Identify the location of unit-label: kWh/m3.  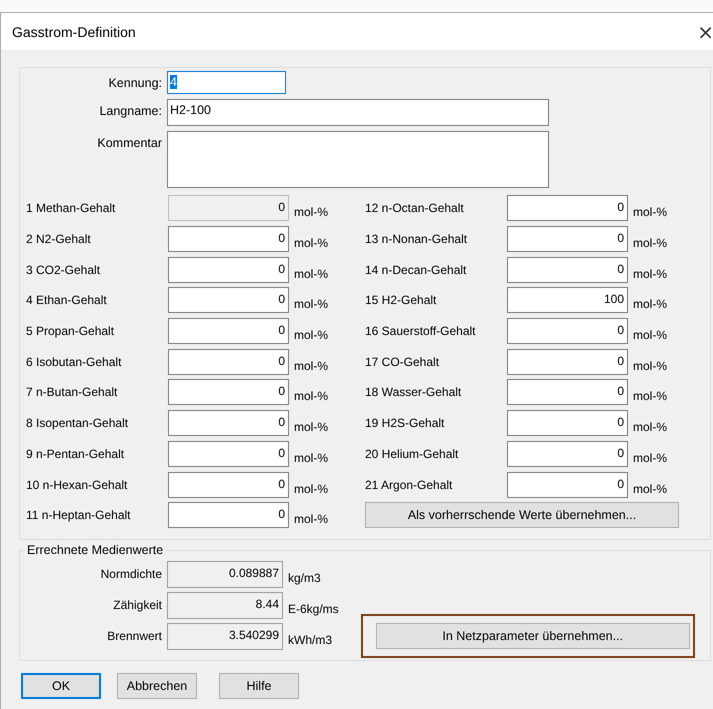
(309, 640).